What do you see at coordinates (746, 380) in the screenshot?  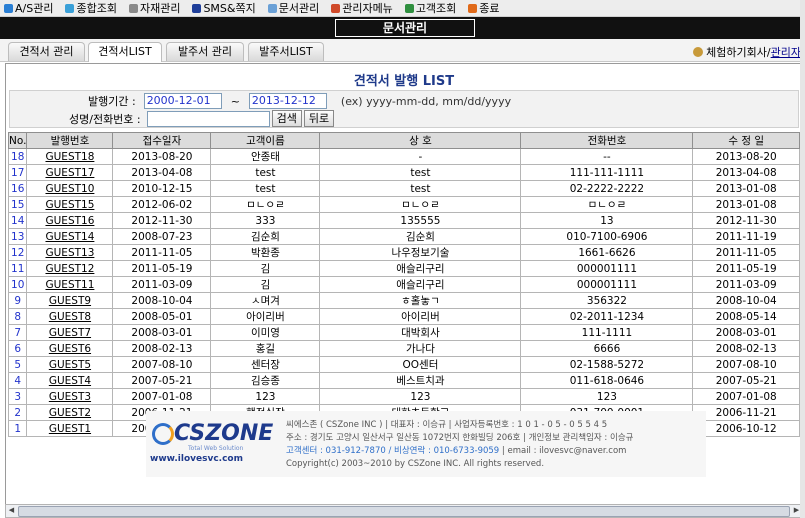 I see `cell-modified: 2007-05-21` at bounding box center [746, 380].